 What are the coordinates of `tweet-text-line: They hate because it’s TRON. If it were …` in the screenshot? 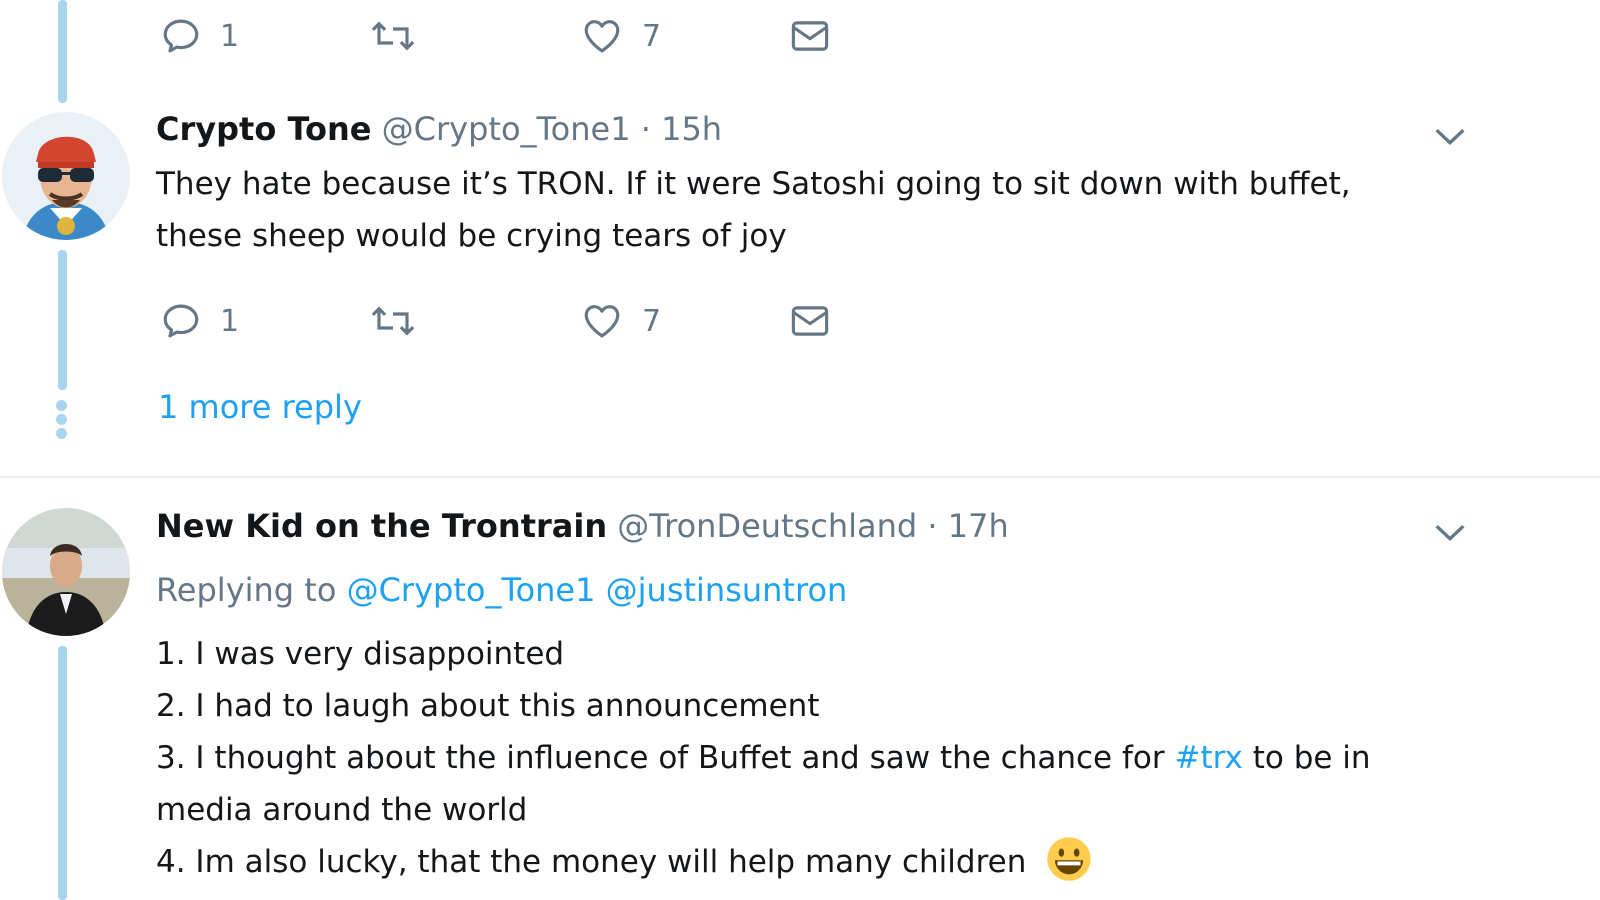 It's located at (753, 184).